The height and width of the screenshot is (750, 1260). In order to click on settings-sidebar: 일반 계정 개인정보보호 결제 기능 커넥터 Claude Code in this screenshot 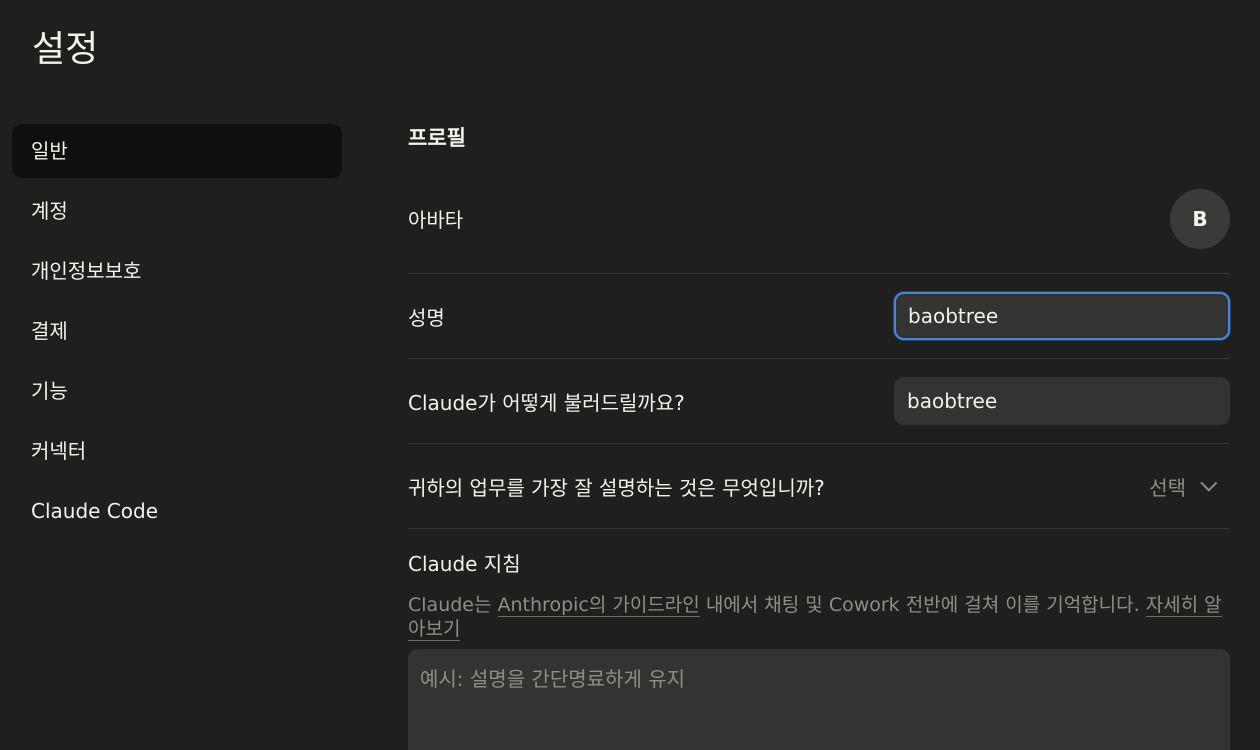, I will do `click(177, 334)`.